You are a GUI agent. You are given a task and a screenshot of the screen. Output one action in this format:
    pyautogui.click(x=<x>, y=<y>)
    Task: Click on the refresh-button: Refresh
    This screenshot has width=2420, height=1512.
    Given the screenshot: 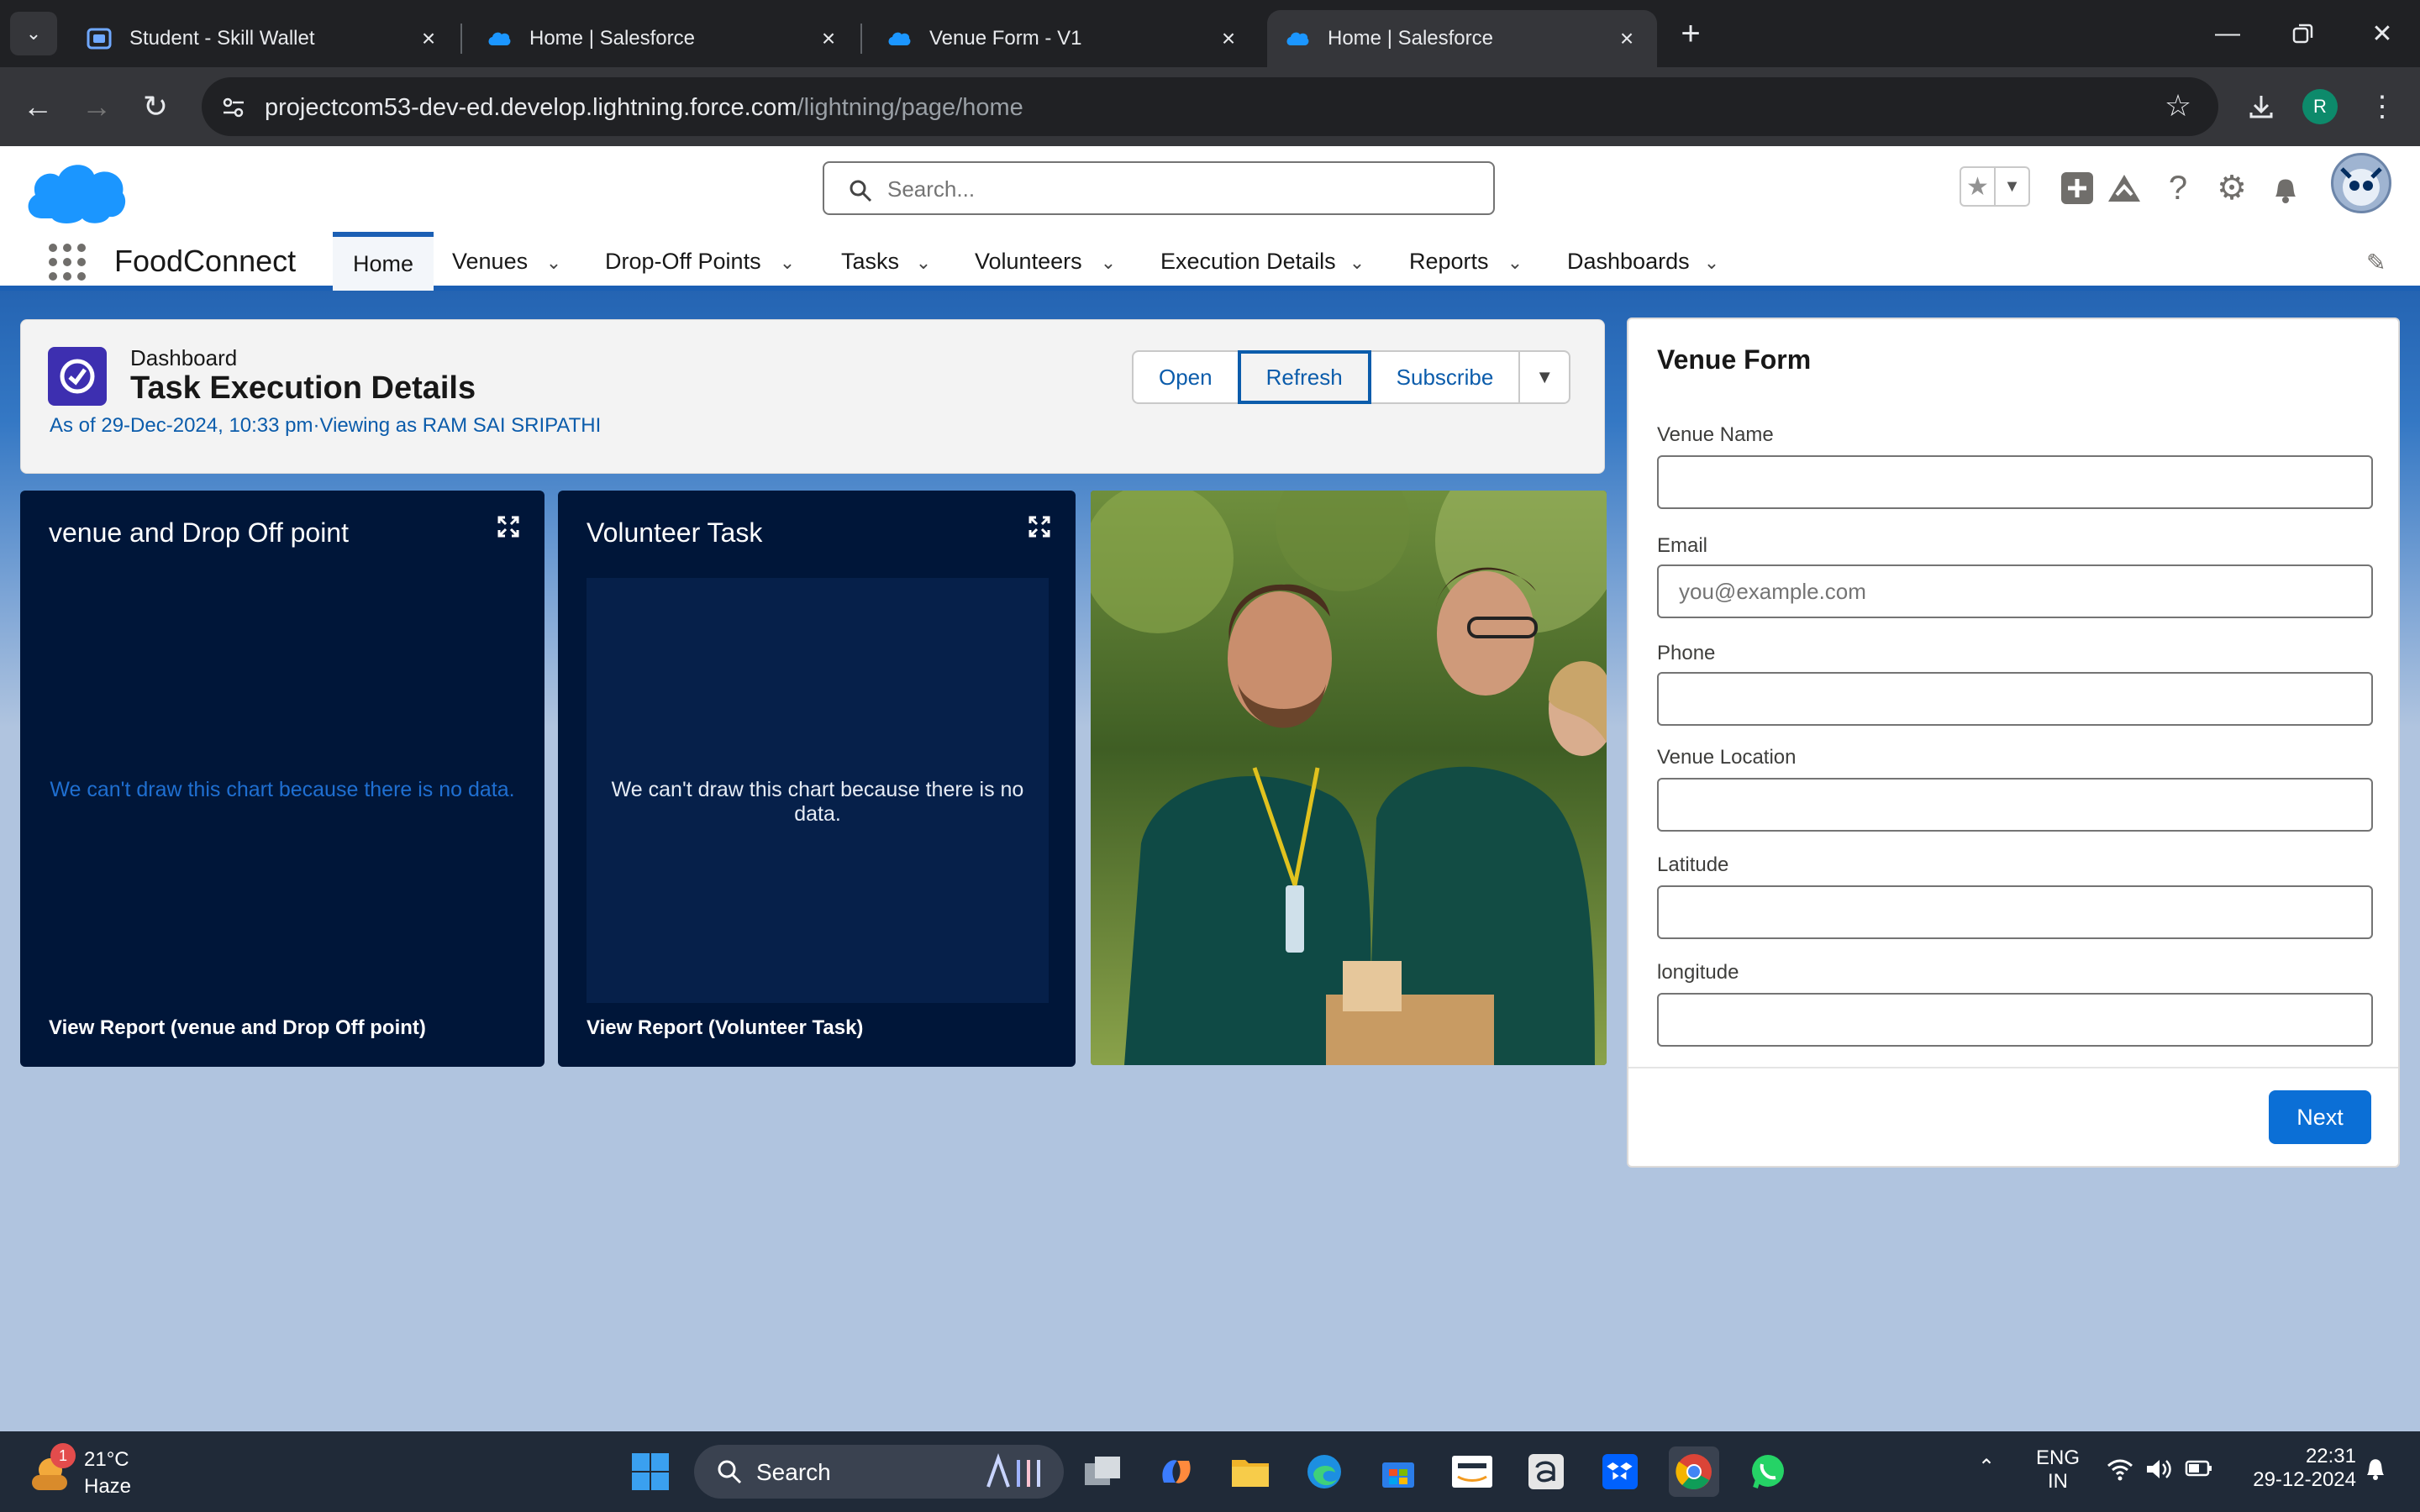 What is the action you would take?
    pyautogui.click(x=1304, y=377)
    